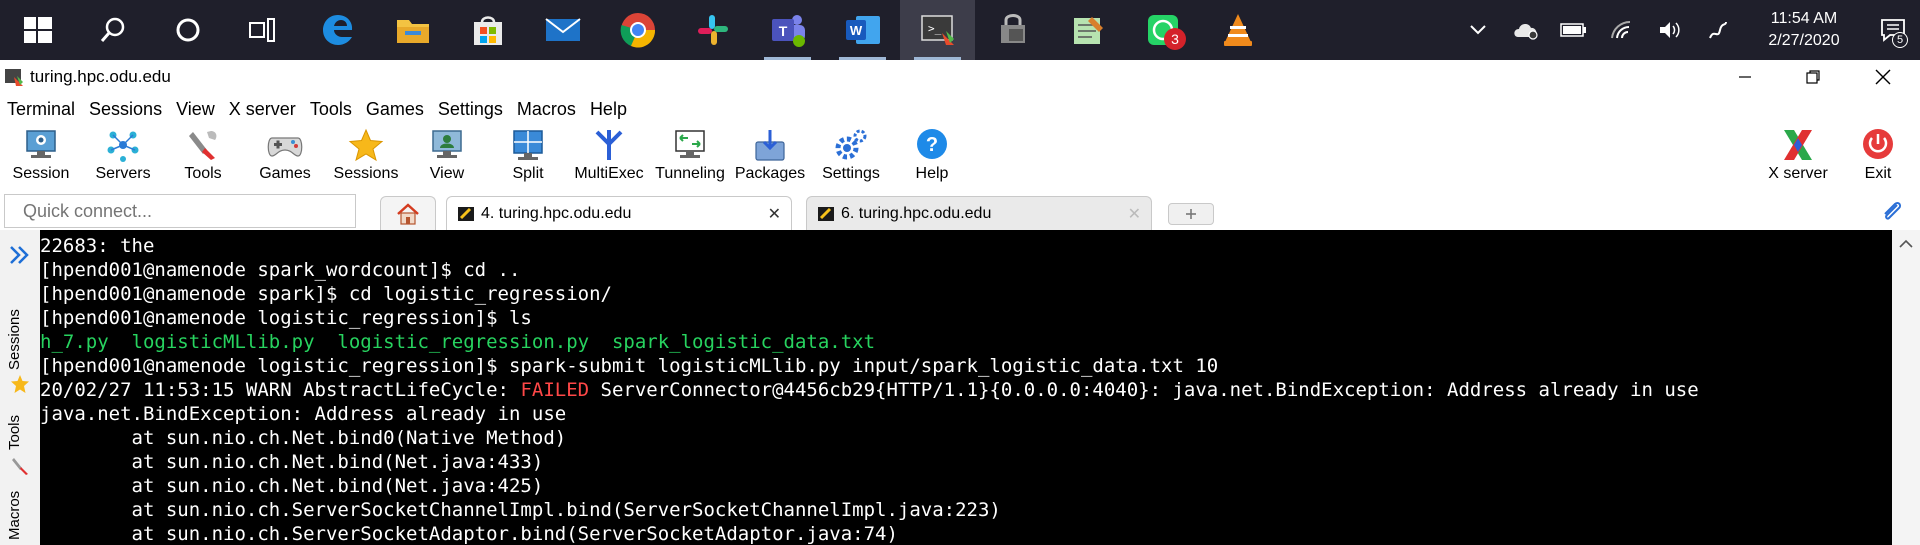  Describe the element at coordinates (770, 145) in the screenshot. I see `packages-icon` at that location.